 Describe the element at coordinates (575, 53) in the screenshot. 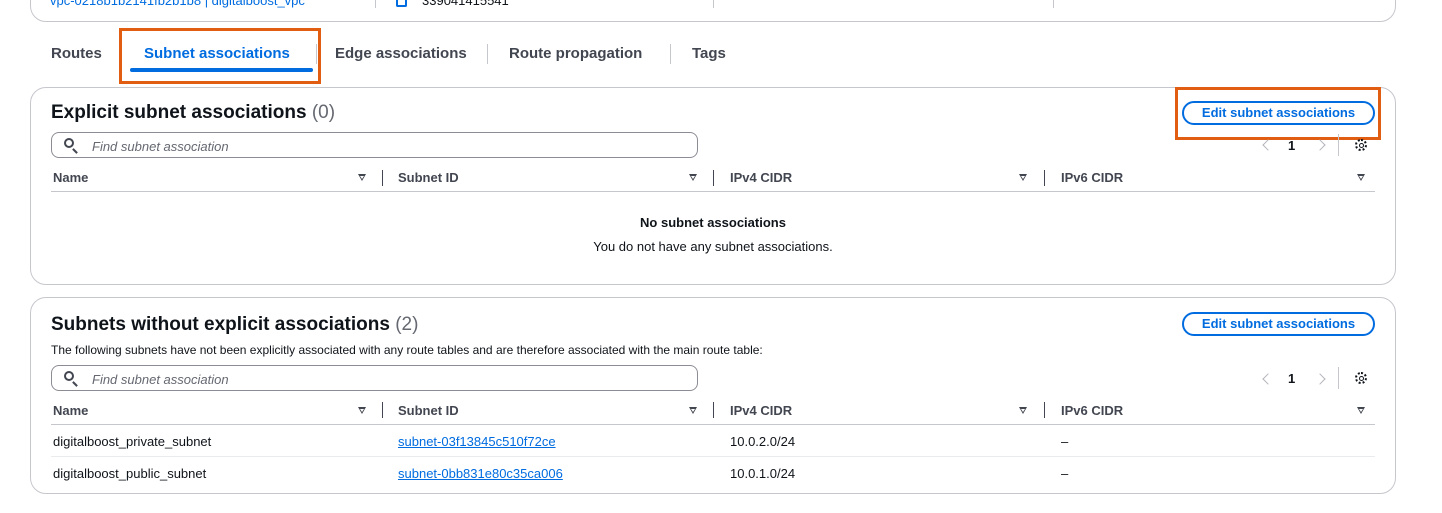

I see `tab-route-propagation: Route propagation` at that location.